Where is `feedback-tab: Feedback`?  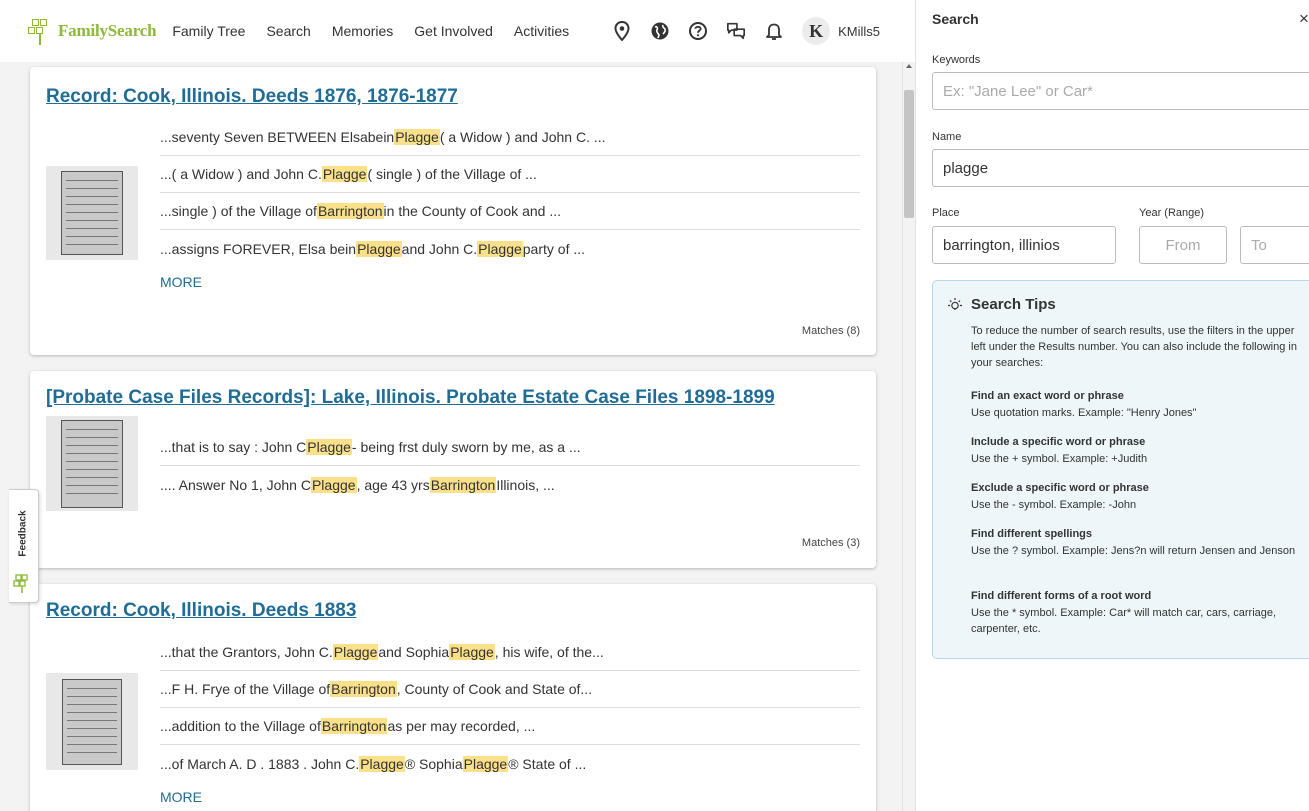
feedback-tab: Feedback is located at coordinates (24, 546).